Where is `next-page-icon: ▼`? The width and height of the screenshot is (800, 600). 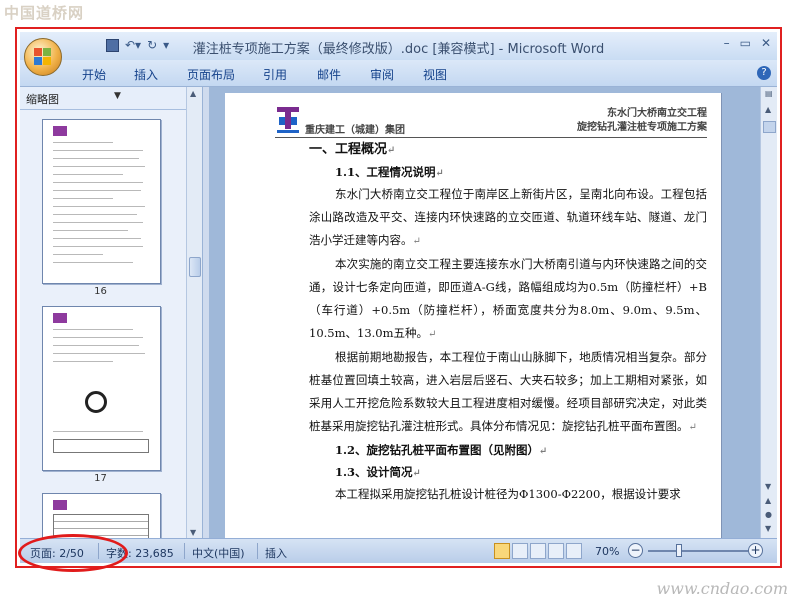 next-page-icon: ▼ is located at coordinates (768, 528).